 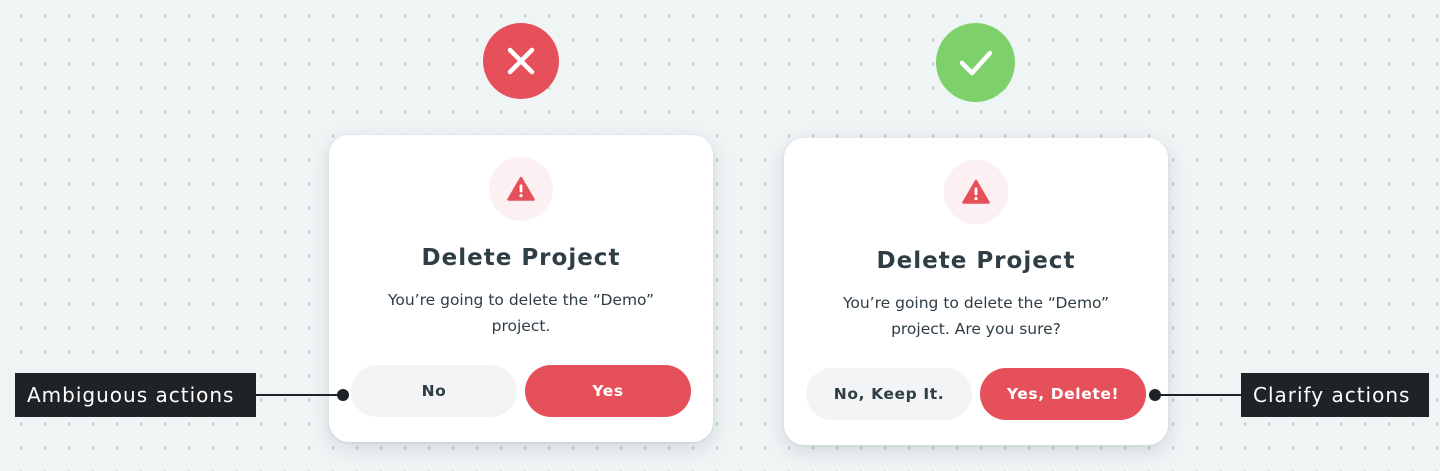 I want to click on annotation-clarify-actions: Clarify actions, so click(x=1335, y=395).